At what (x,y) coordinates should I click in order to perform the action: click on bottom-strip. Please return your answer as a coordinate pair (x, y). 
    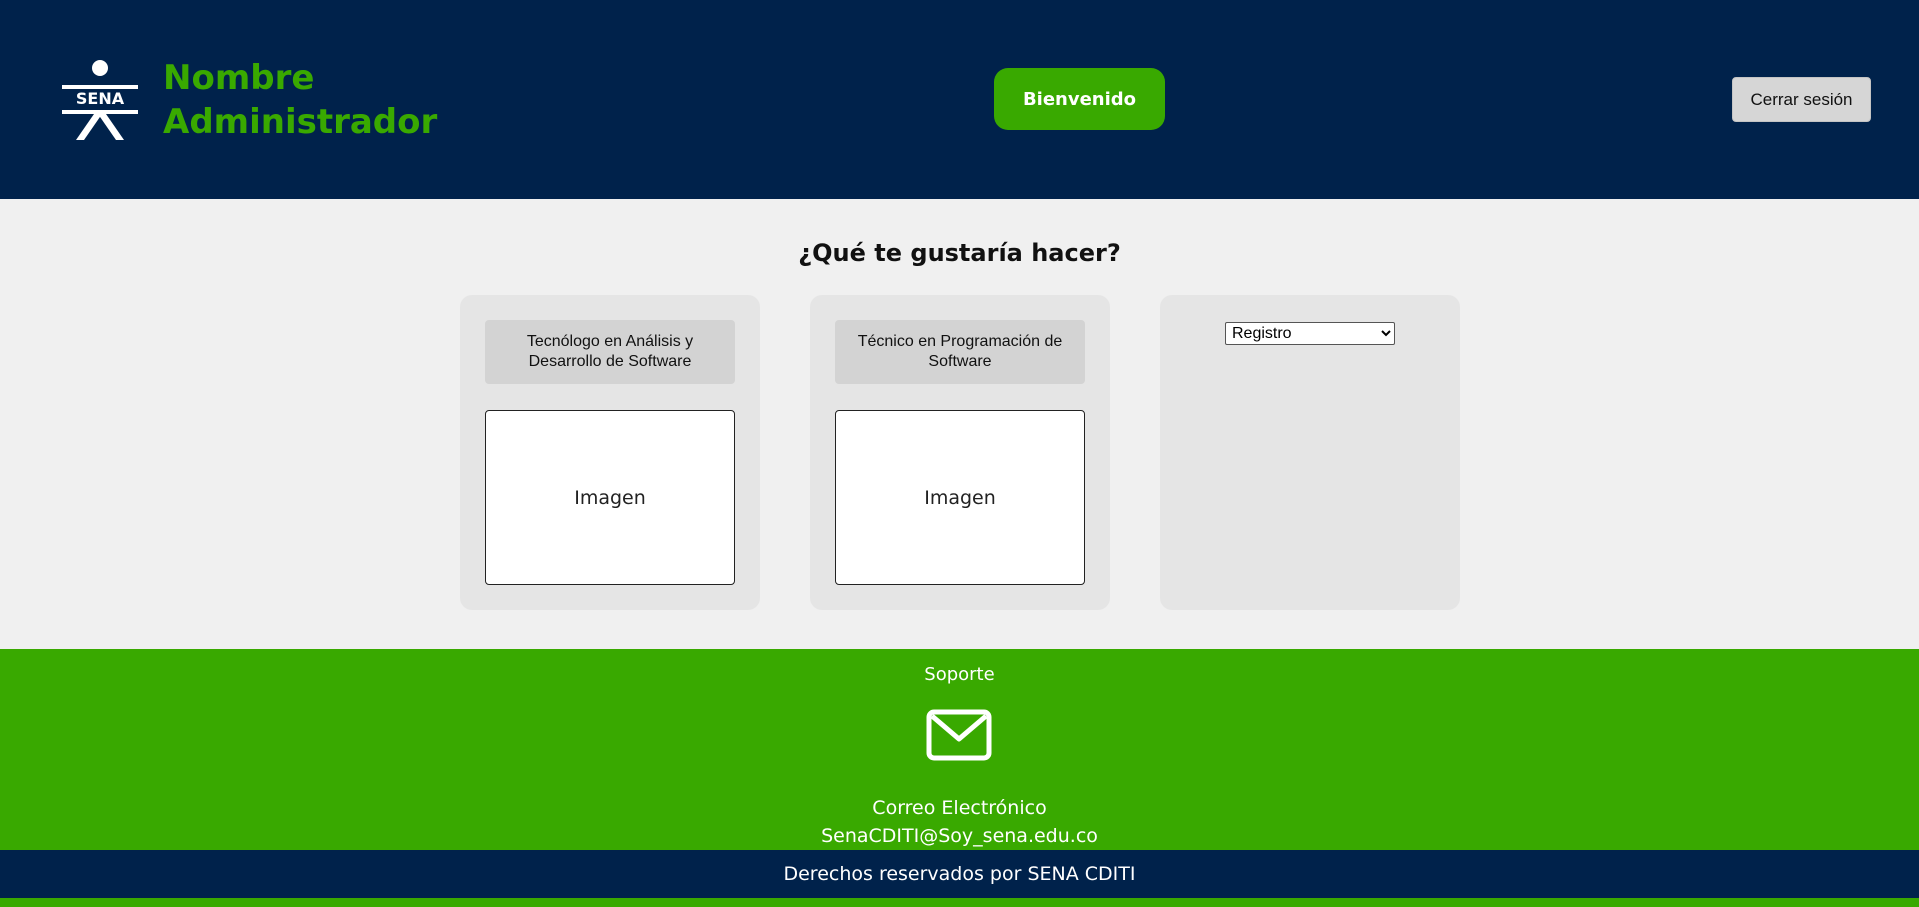
    Looking at the image, I should click on (959, 902).